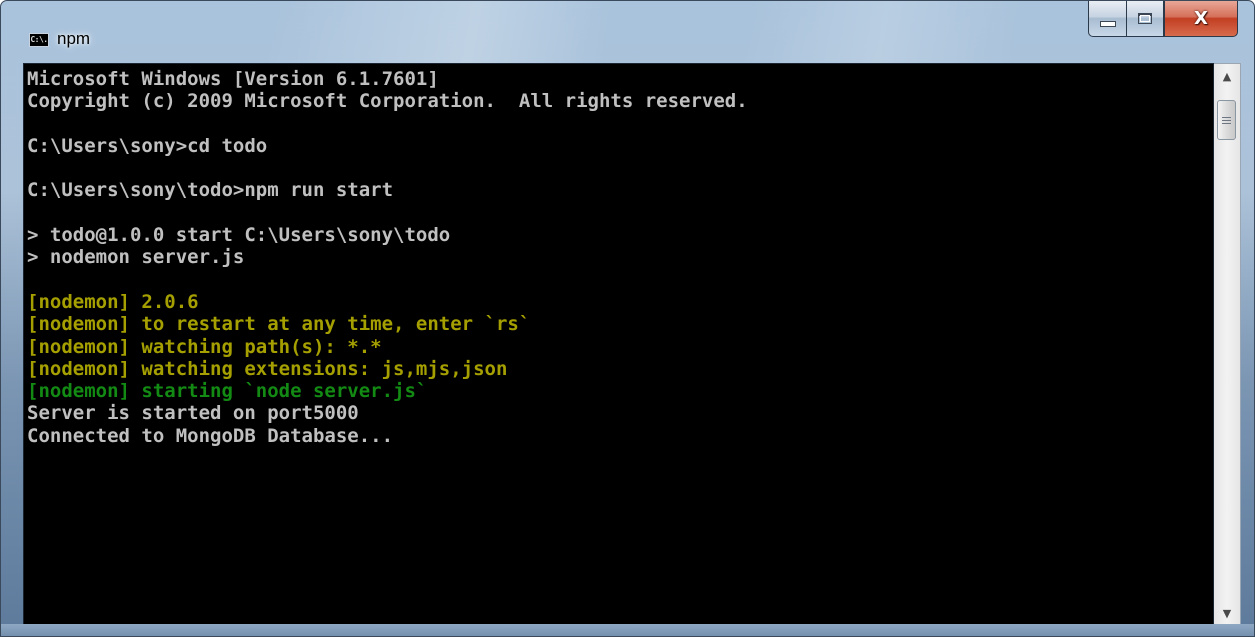 The width and height of the screenshot is (1255, 637). What do you see at coordinates (136, 257) in the screenshot?
I see `console-line: > nodemon server.js` at bounding box center [136, 257].